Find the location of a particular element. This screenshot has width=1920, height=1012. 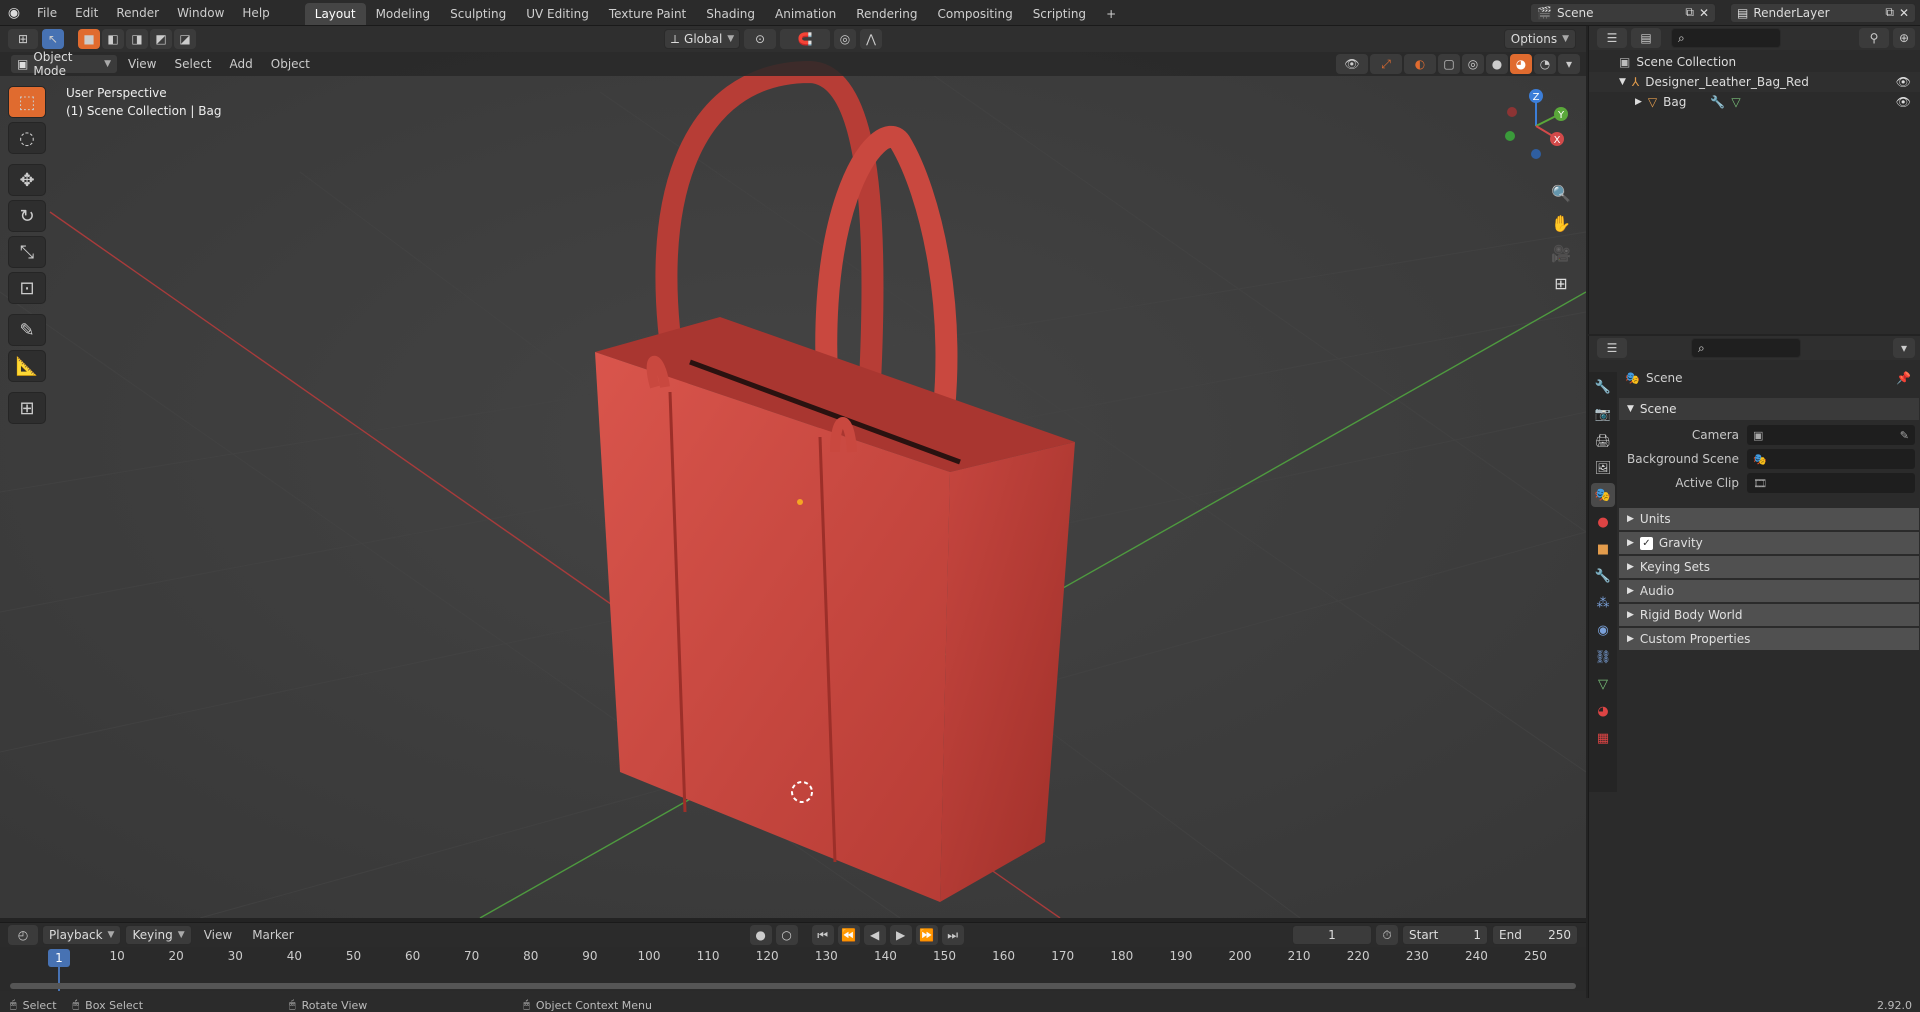

prev-keyframe-icon: ⏪ is located at coordinates (848, 935).